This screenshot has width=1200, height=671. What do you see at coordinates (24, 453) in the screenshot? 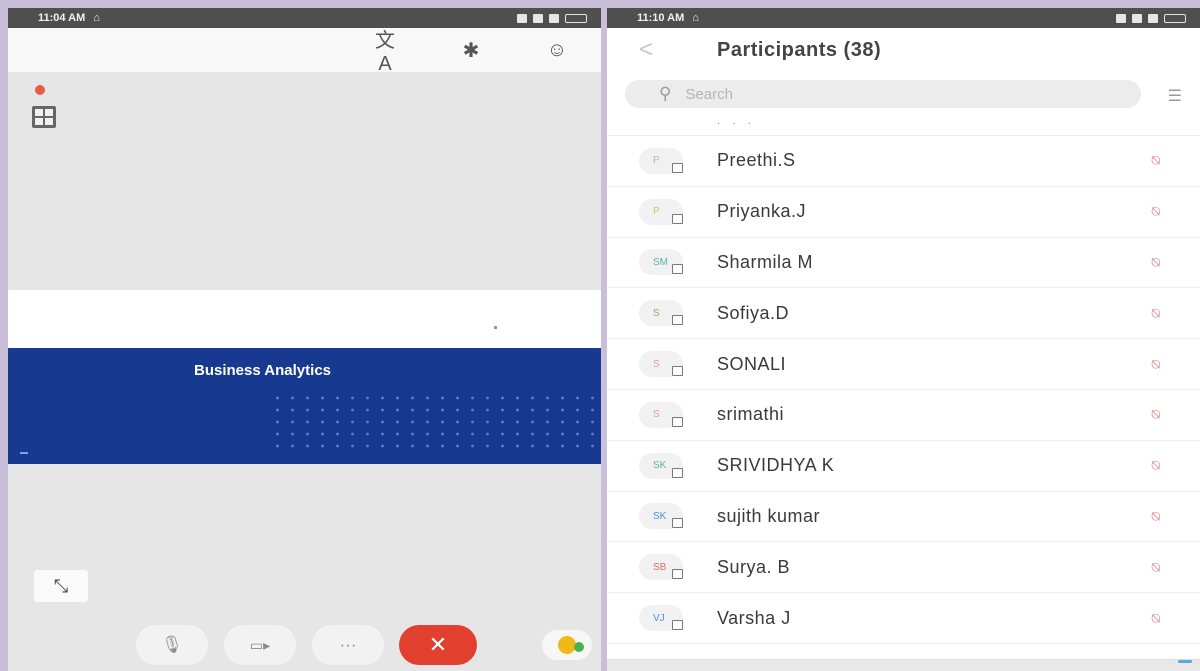
I see `slide-mark` at bounding box center [24, 453].